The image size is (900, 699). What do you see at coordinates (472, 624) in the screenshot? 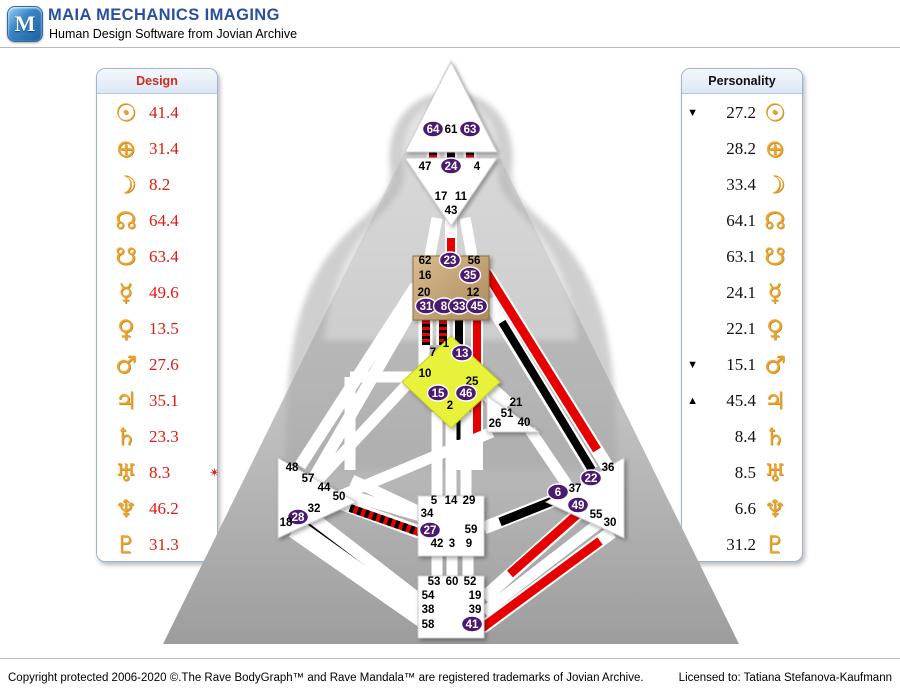
I see `gate-41: 41` at bounding box center [472, 624].